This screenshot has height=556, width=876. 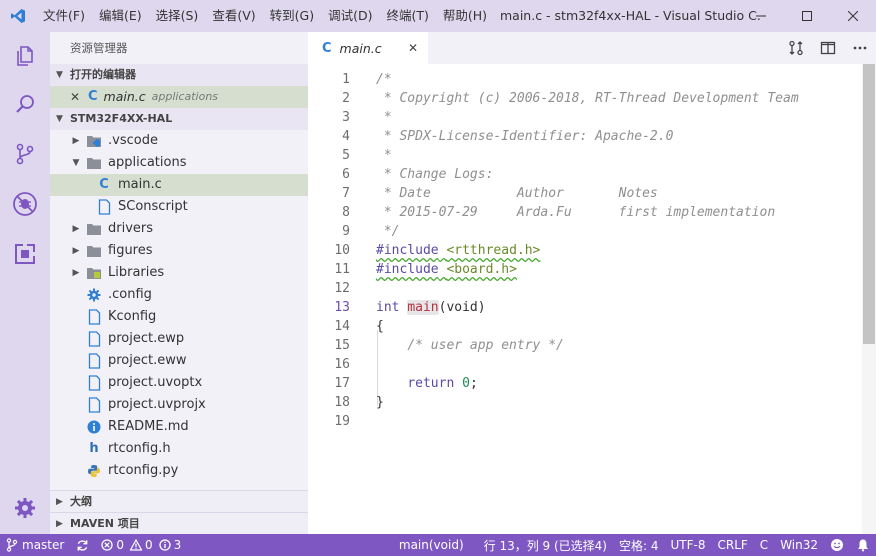 I want to click on tree-item-libraries: ▶ Libraries, so click(x=179, y=273).